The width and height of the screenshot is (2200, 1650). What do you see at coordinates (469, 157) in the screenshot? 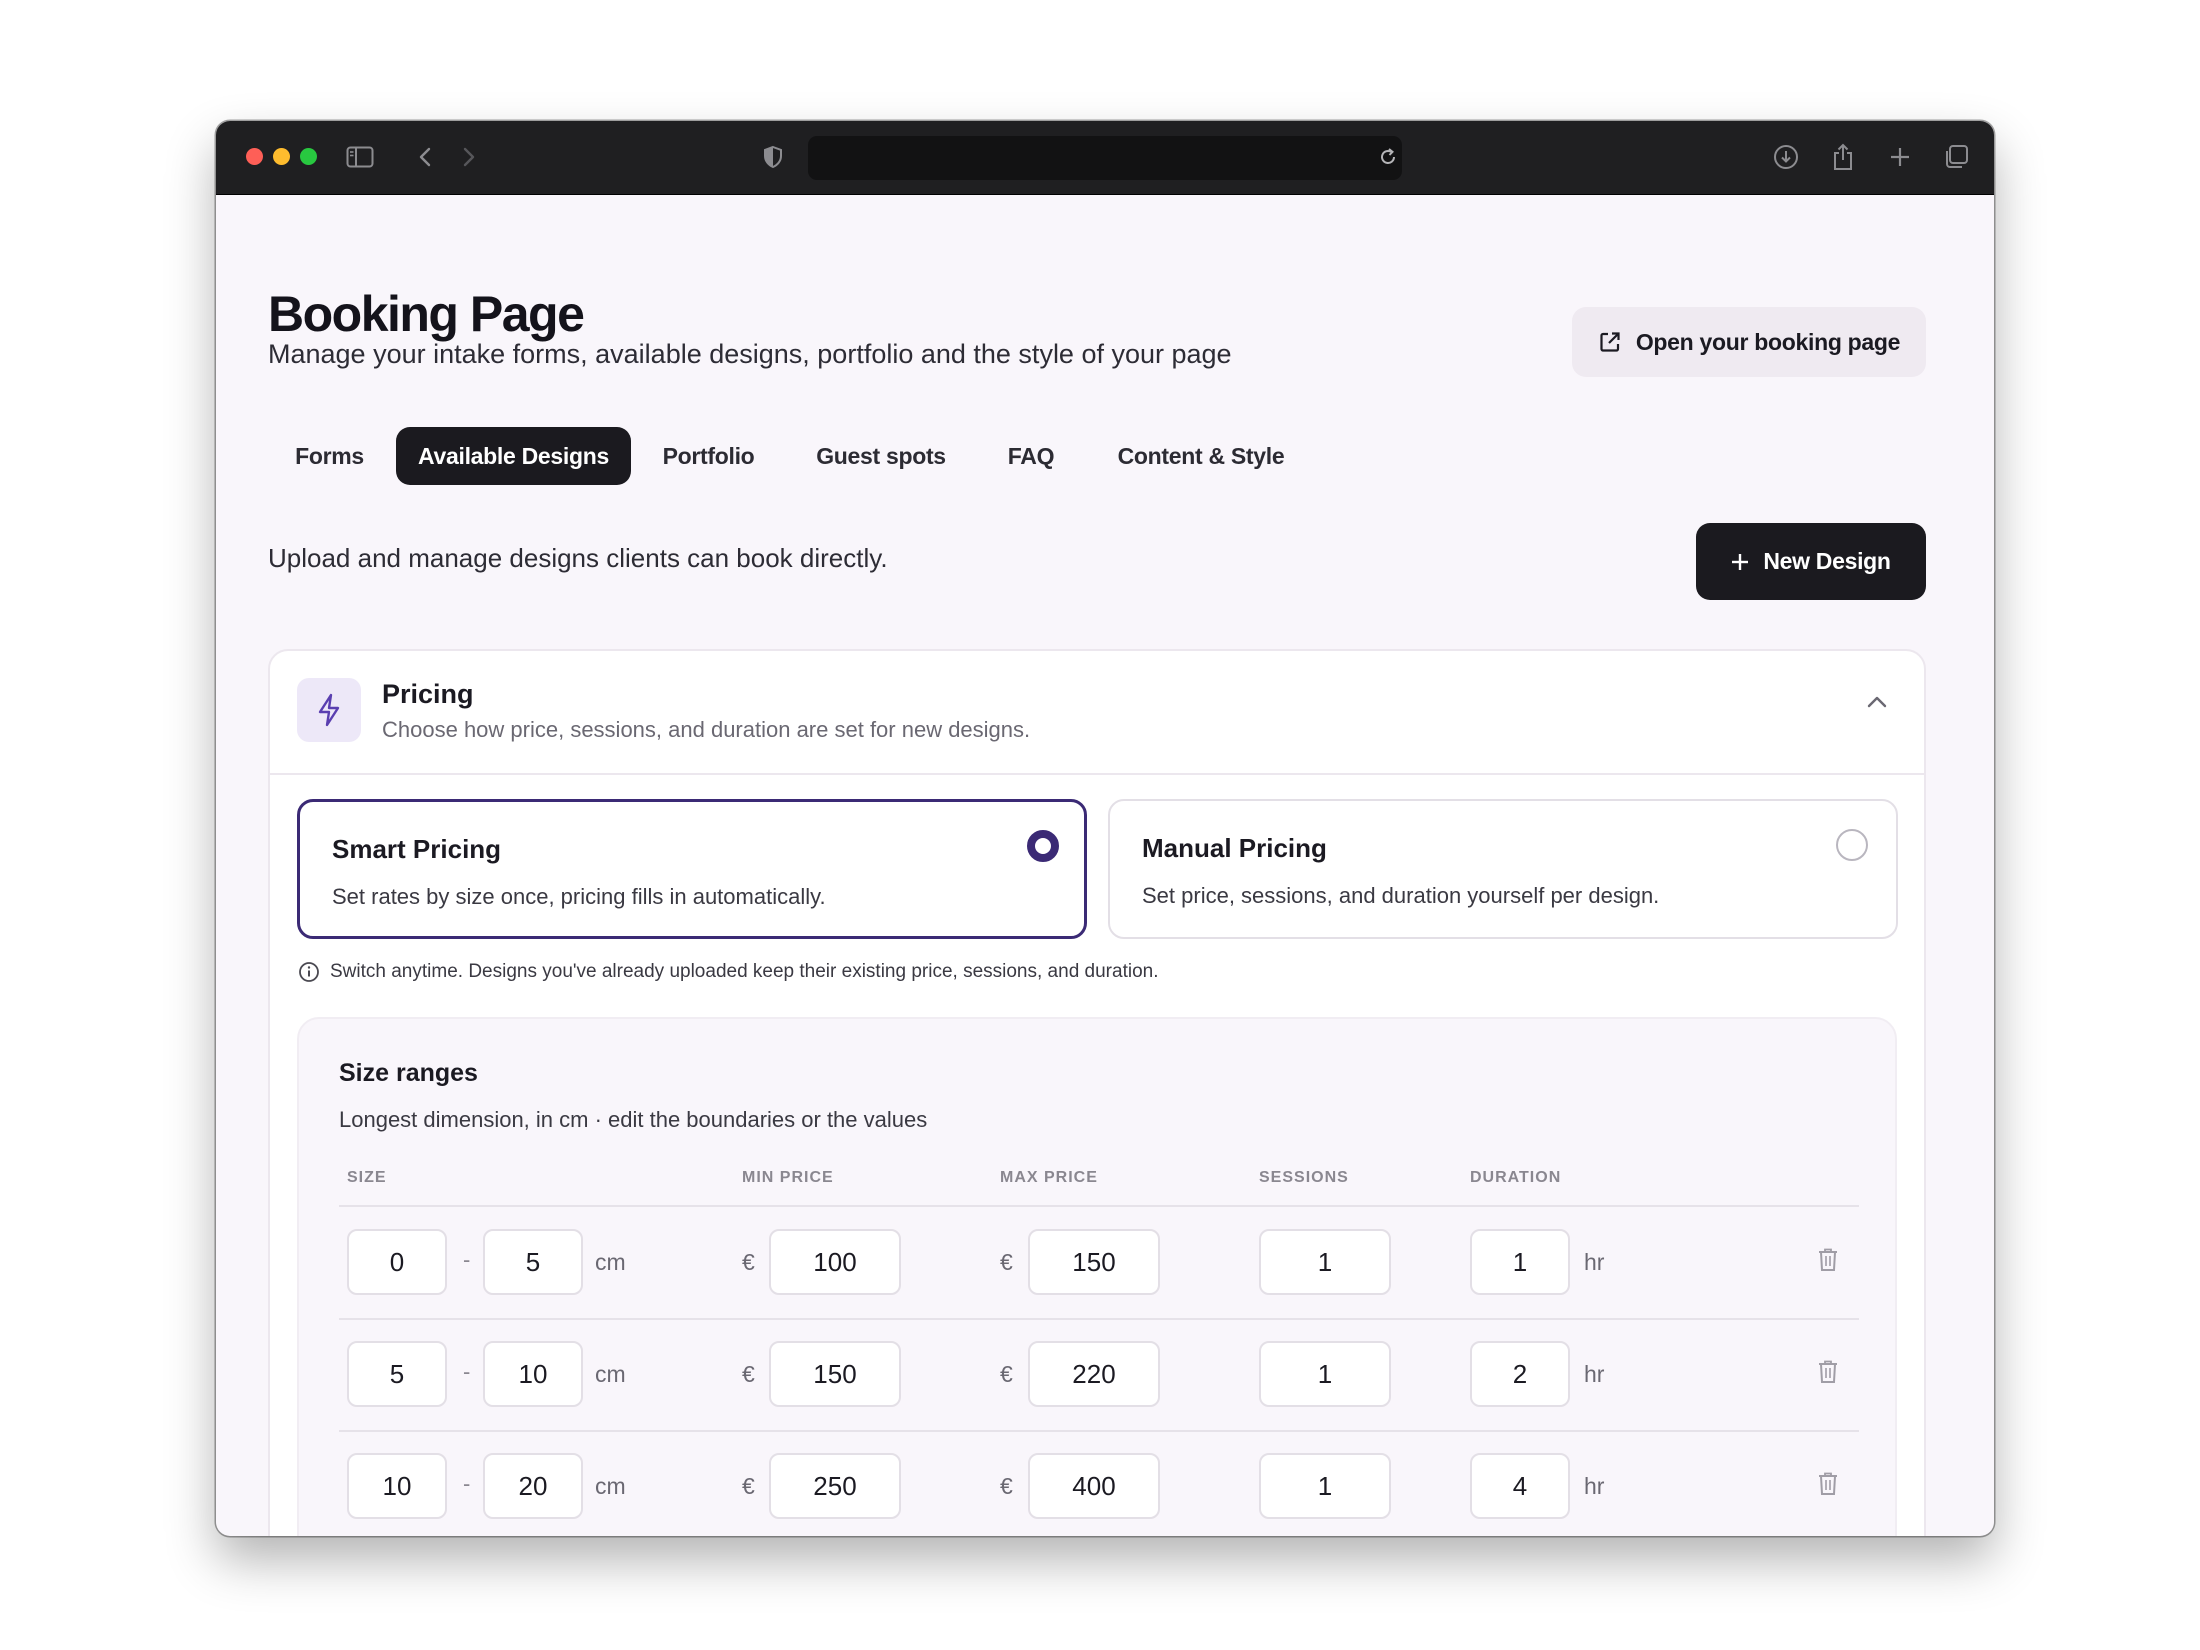
I see `forward-icon` at bounding box center [469, 157].